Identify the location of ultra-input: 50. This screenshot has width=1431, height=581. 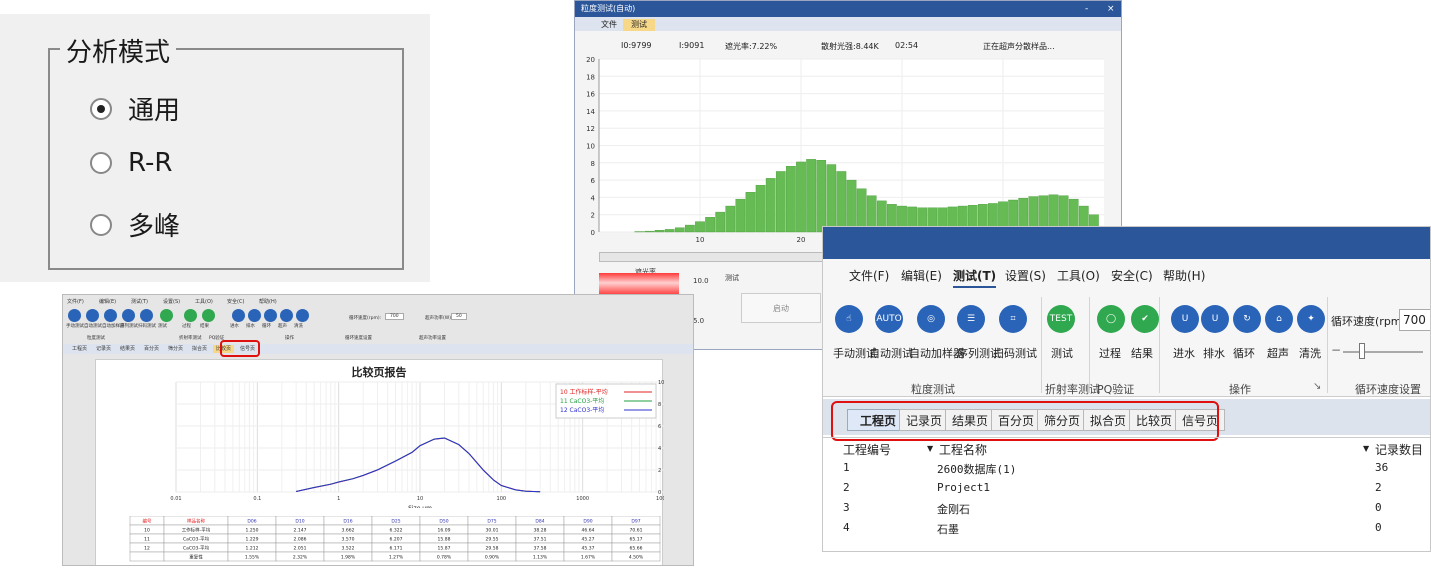
(459, 316).